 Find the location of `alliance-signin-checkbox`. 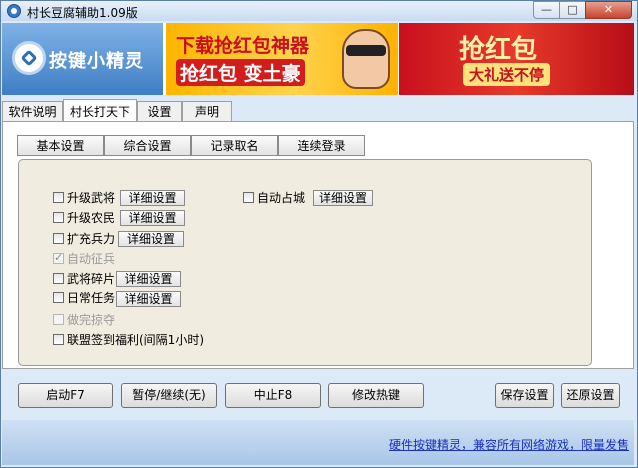

alliance-signin-checkbox is located at coordinates (58, 339).